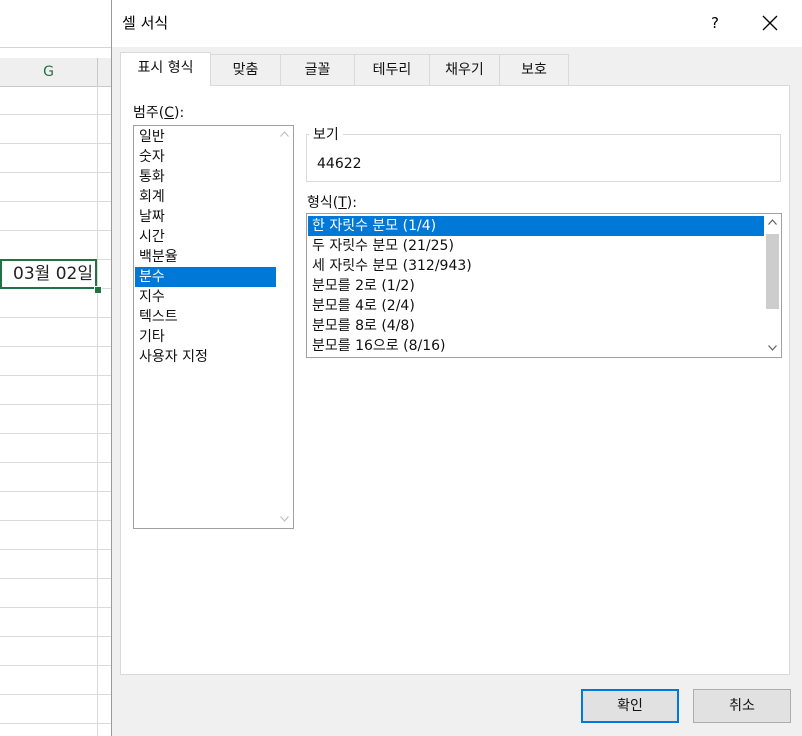  I want to click on category-item-percentage: 백분율, so click(205, 257).